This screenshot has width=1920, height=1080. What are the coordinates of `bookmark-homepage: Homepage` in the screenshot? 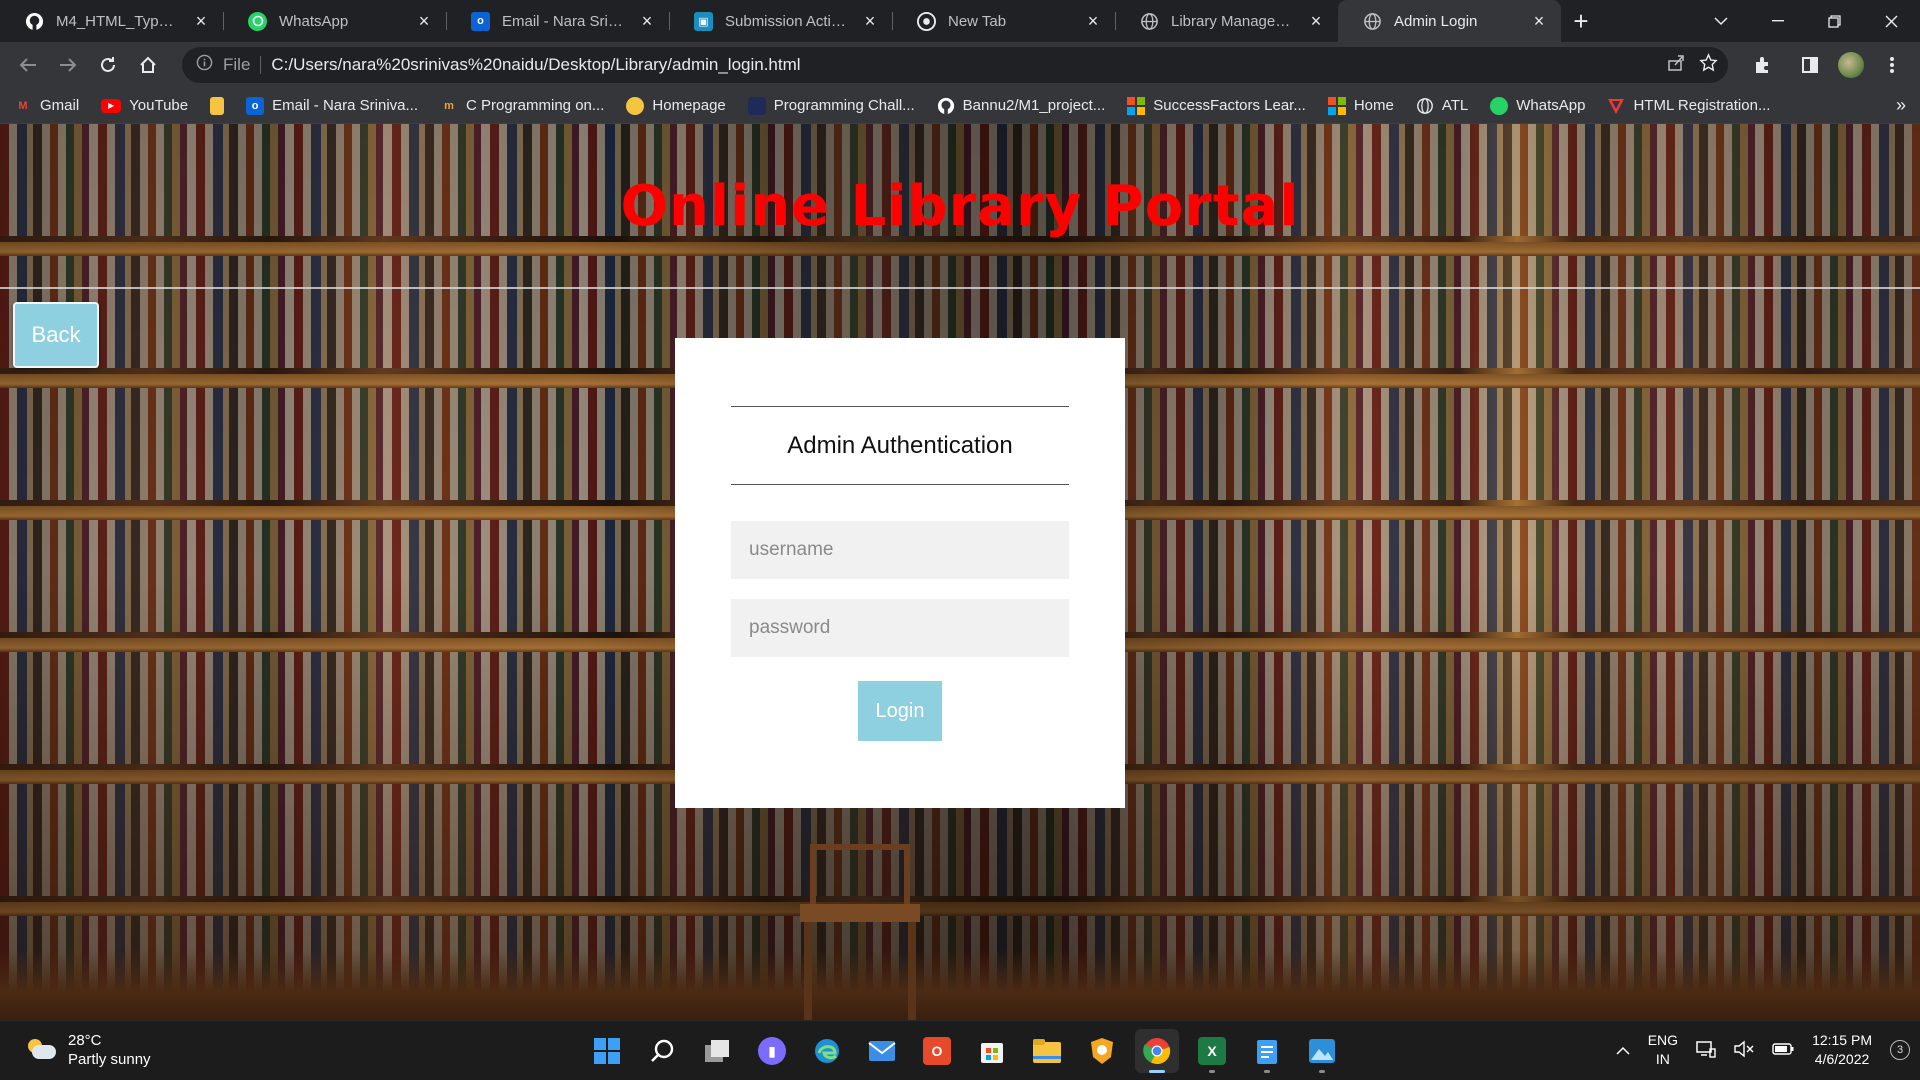 It's located at (676, 105).